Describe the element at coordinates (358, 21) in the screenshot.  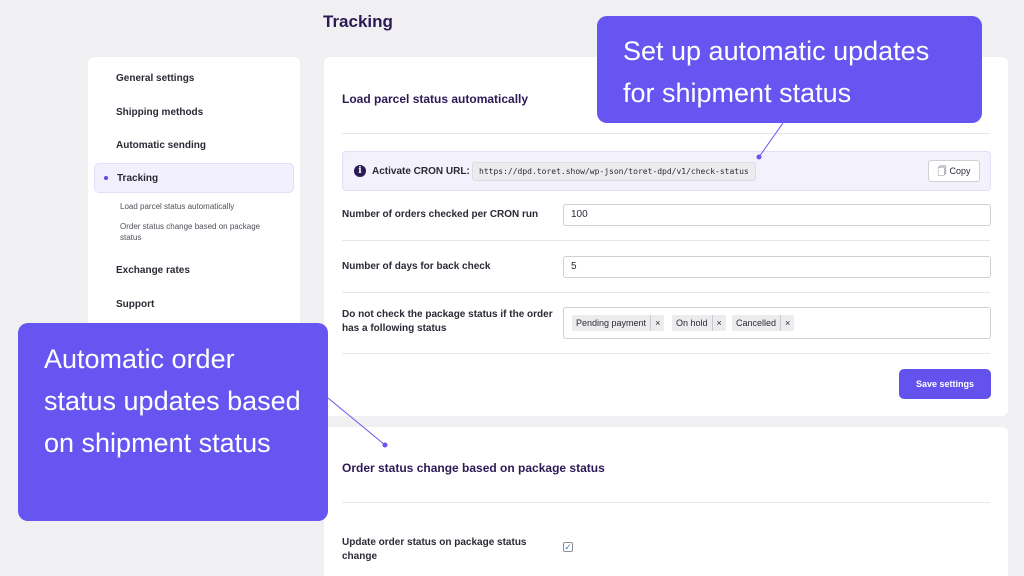
I see `page-title: Tracking` at that location.